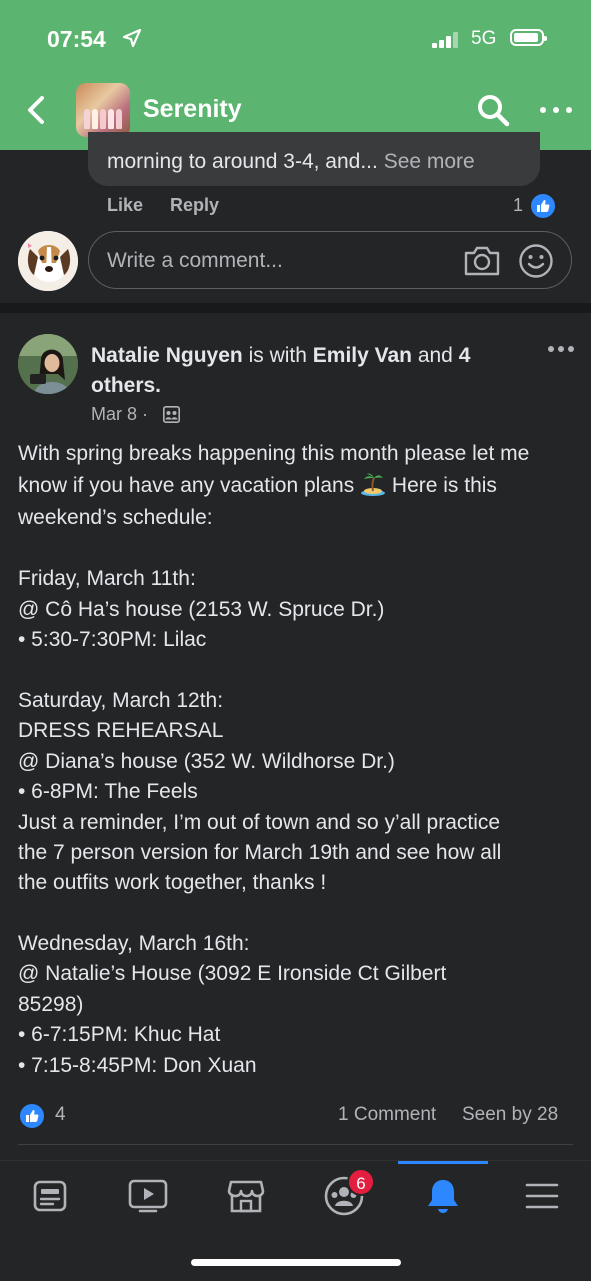 The height and width of the screenshot is (1281, 591). I want to click on tab-menu, so click(542, 1196).